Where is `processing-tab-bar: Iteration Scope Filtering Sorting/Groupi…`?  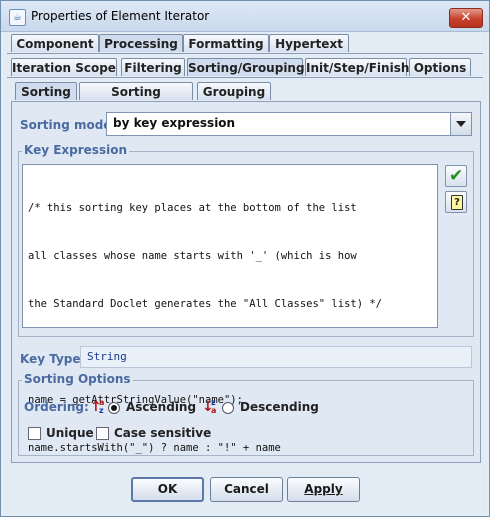 processing-tab-bar: Iteration Scope Filtering Sorting/Groupi… is located at coordinates (246, 67).